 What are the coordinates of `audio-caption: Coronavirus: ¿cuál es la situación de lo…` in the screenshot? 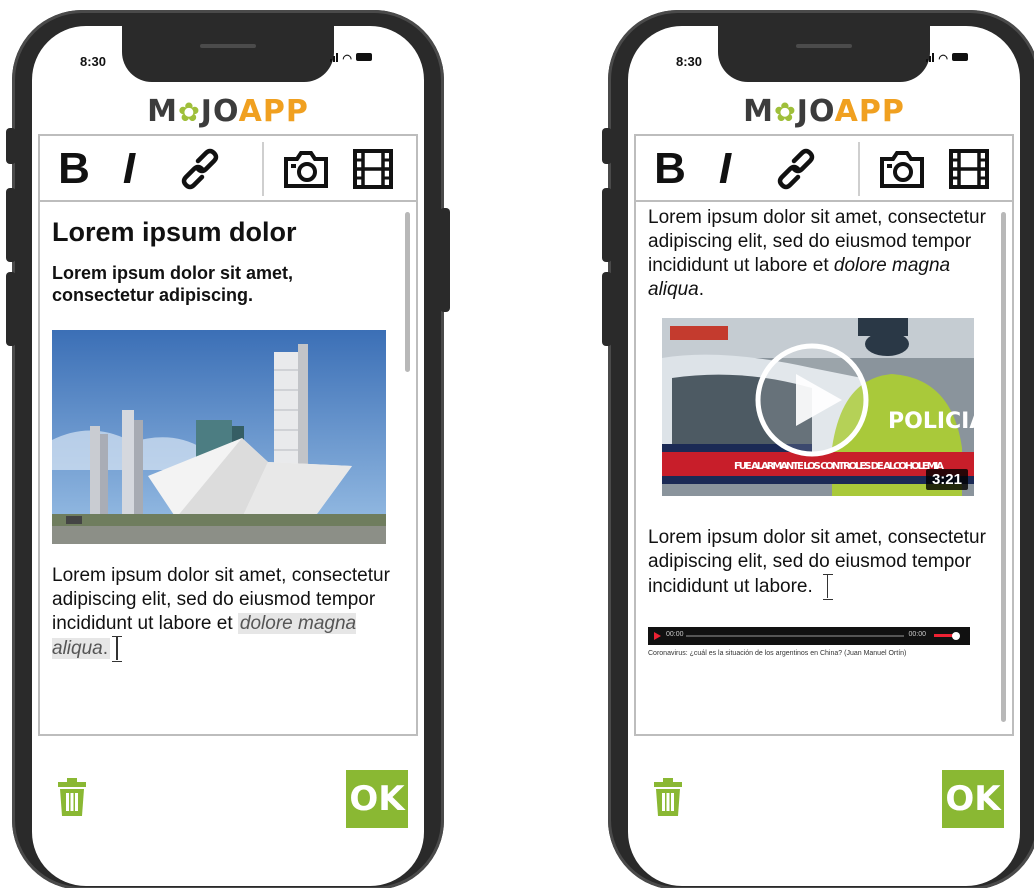 It's located at (777, 653).